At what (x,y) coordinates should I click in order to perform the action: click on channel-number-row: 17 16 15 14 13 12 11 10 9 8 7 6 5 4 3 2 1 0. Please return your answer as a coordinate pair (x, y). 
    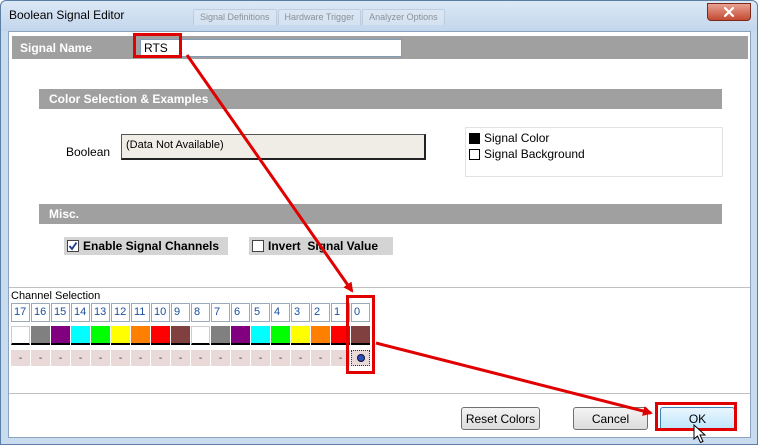
    Looking at the image, I should click on (191, 312).